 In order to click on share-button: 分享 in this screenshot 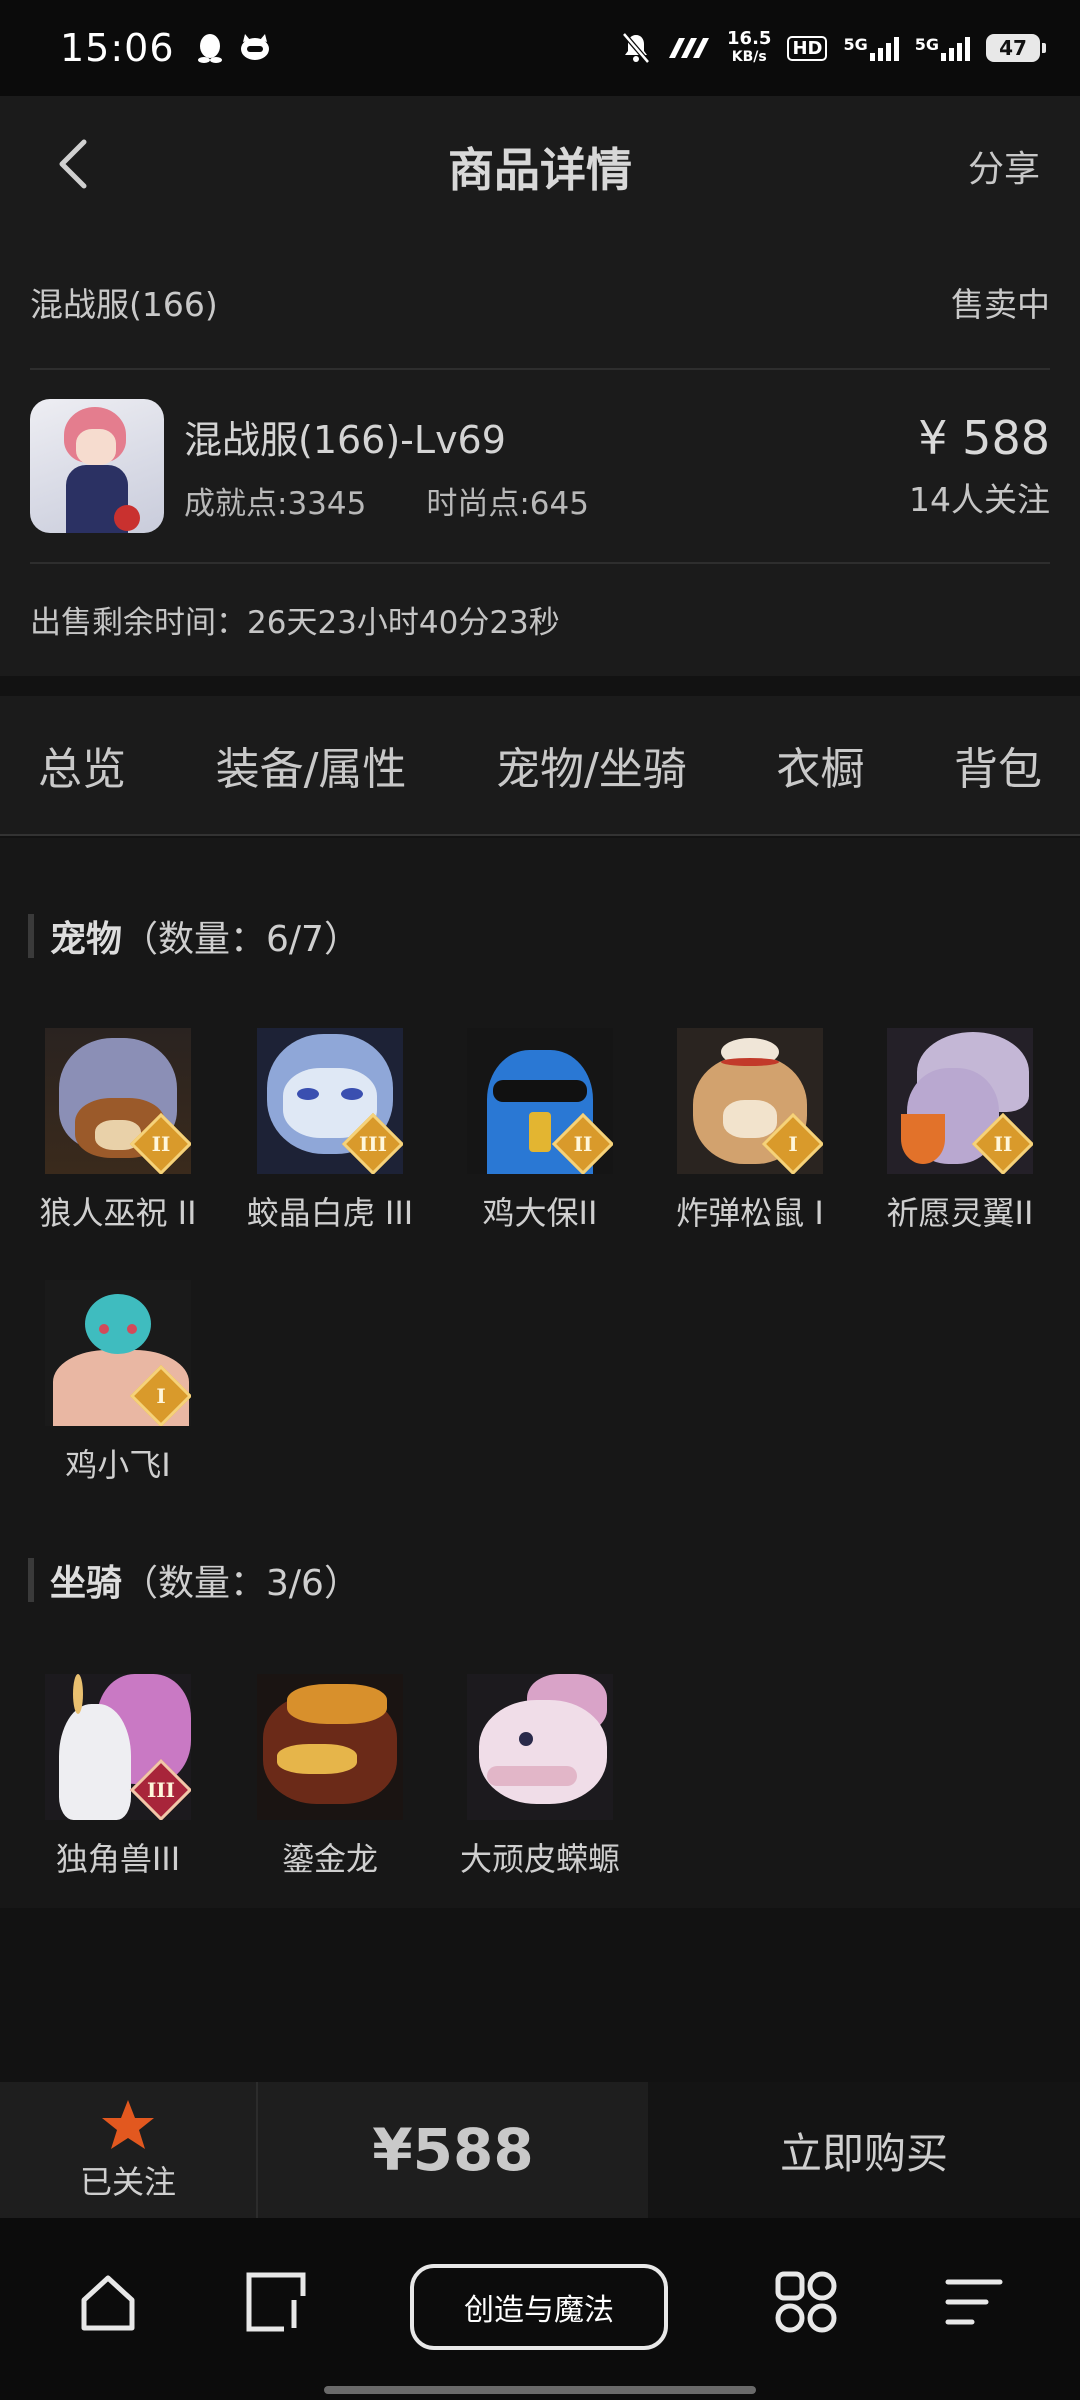, I will do `click(1004, 166)`.